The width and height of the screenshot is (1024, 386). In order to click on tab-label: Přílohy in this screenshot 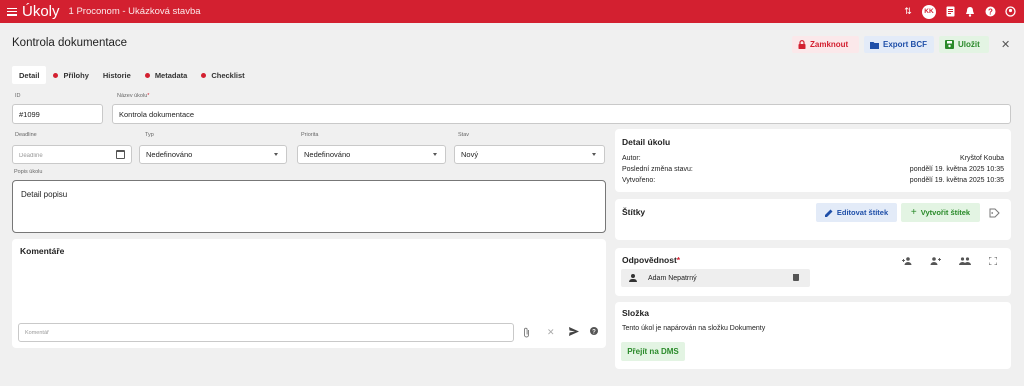, I will do `click(76, 75)`.